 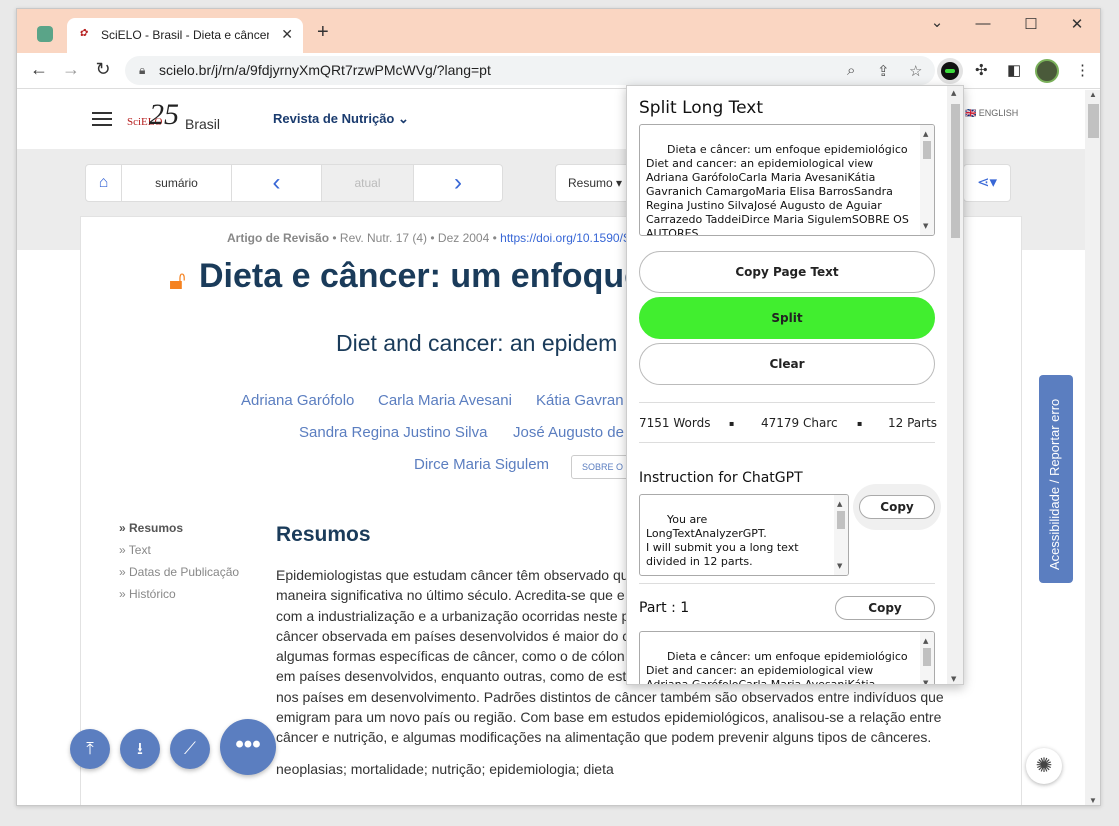 What do you see at coordinates (675, 423) in the screenshot?
I see `word-count: 7151 Words` at bounding box center [675, 423].